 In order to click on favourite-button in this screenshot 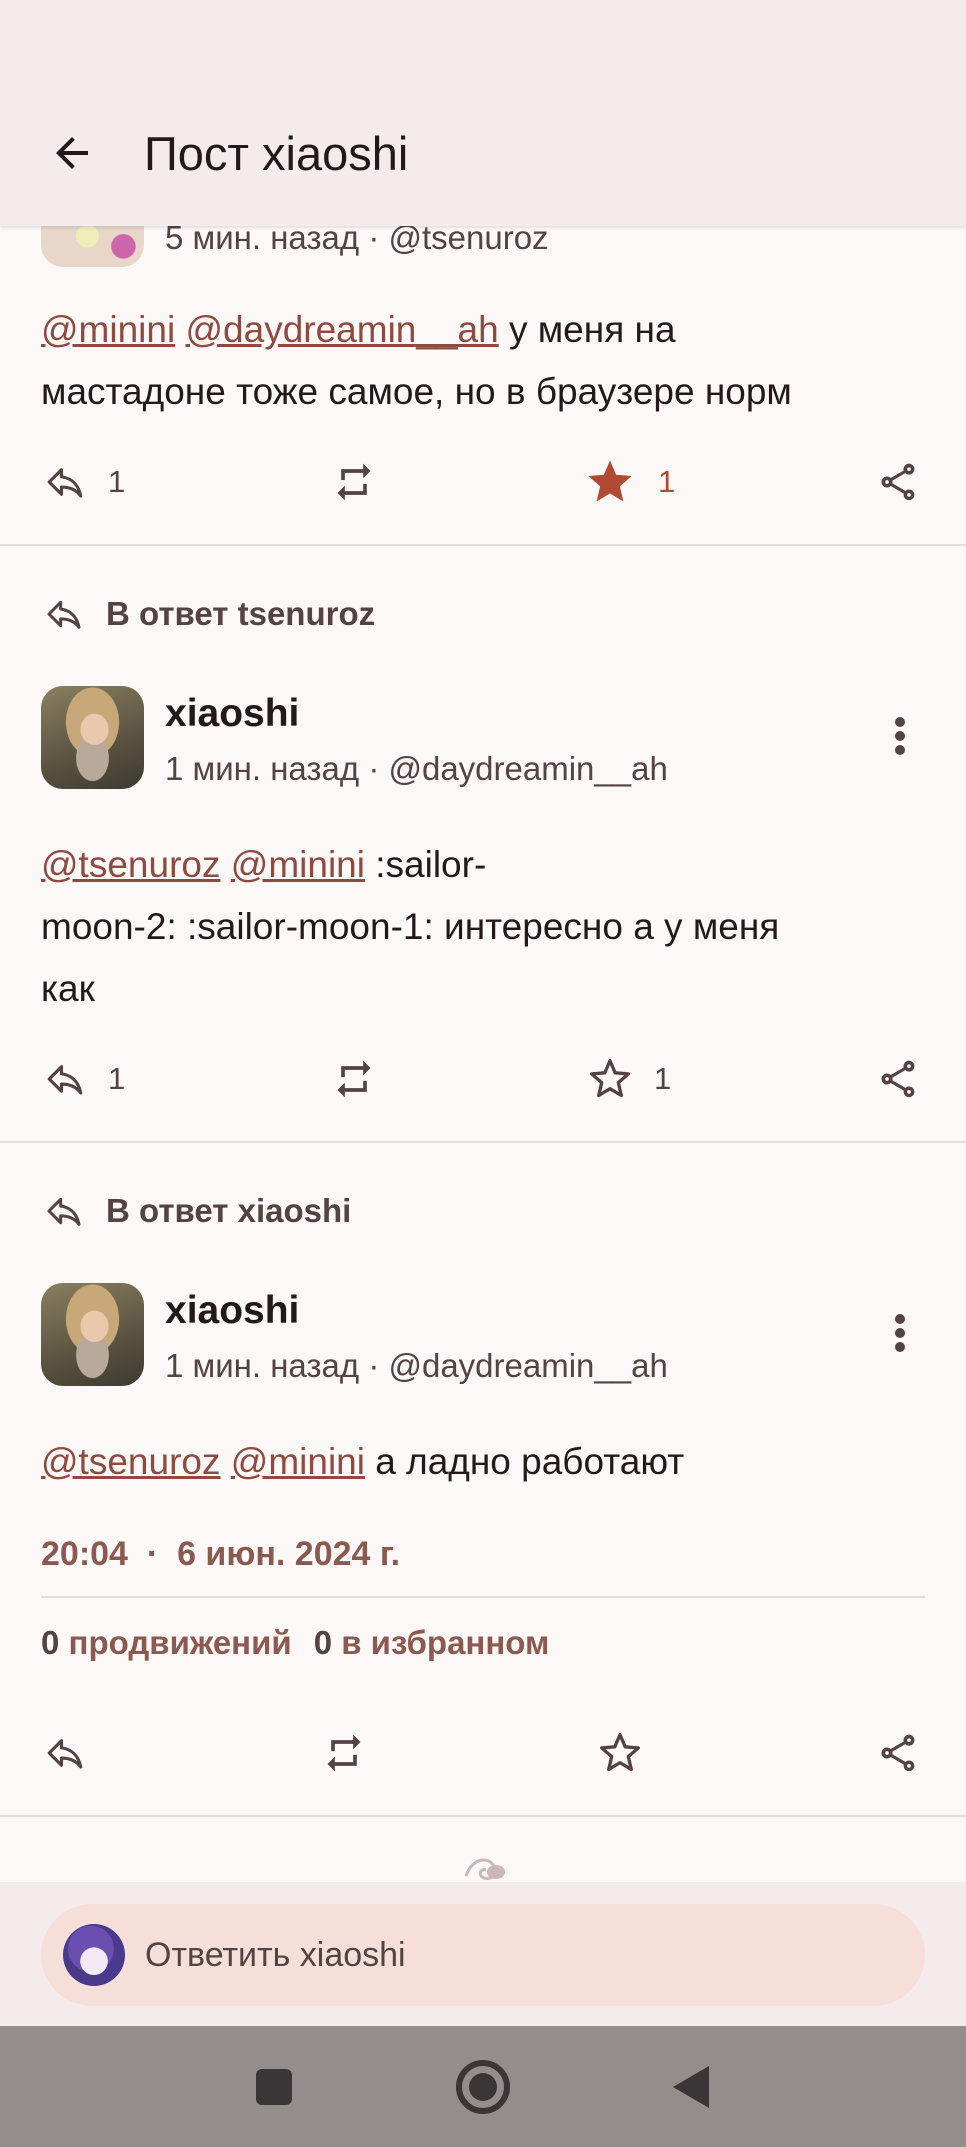, I will do `click(620, 1753)`.